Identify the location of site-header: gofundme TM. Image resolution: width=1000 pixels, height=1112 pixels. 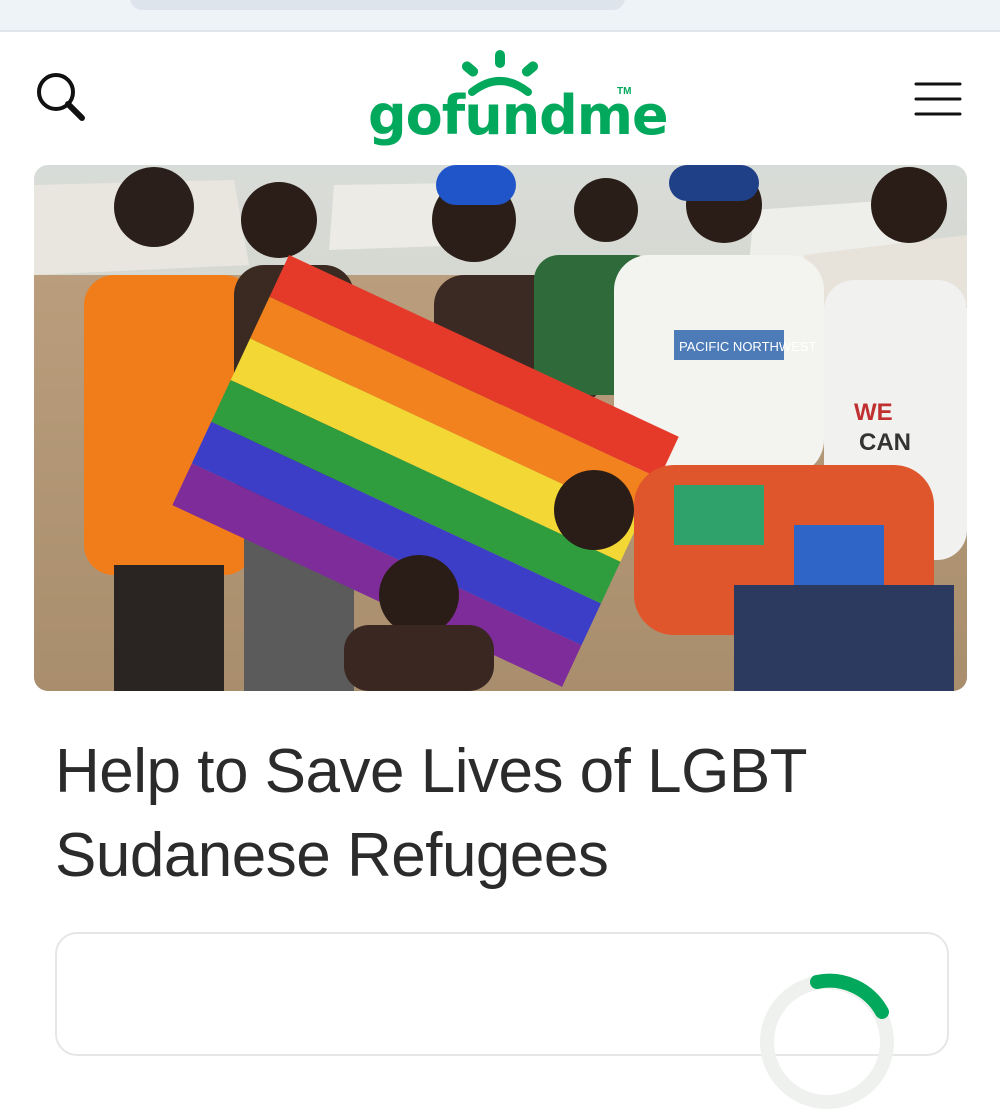
(500, 97).